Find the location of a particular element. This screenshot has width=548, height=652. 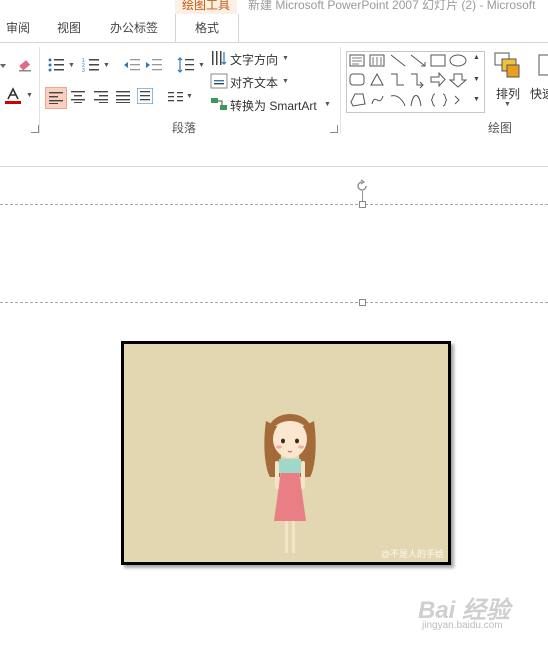

drawing-group-label: 绘图 is located at coordinates (500, 128).